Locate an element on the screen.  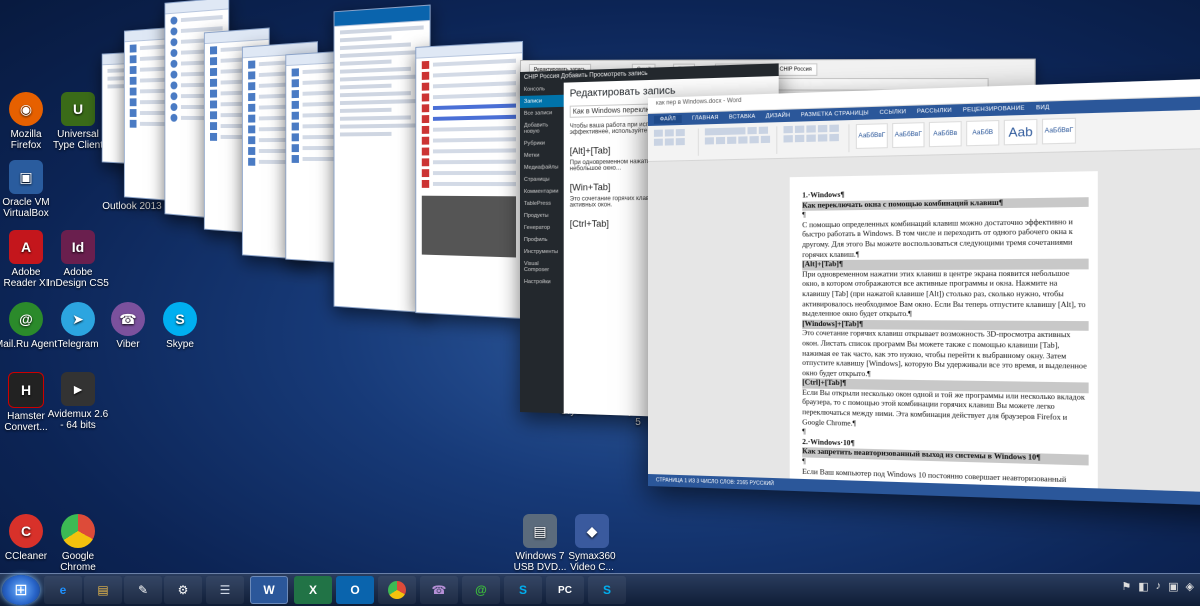
style-item: АаБбВ is located at coordinates (983, 133).